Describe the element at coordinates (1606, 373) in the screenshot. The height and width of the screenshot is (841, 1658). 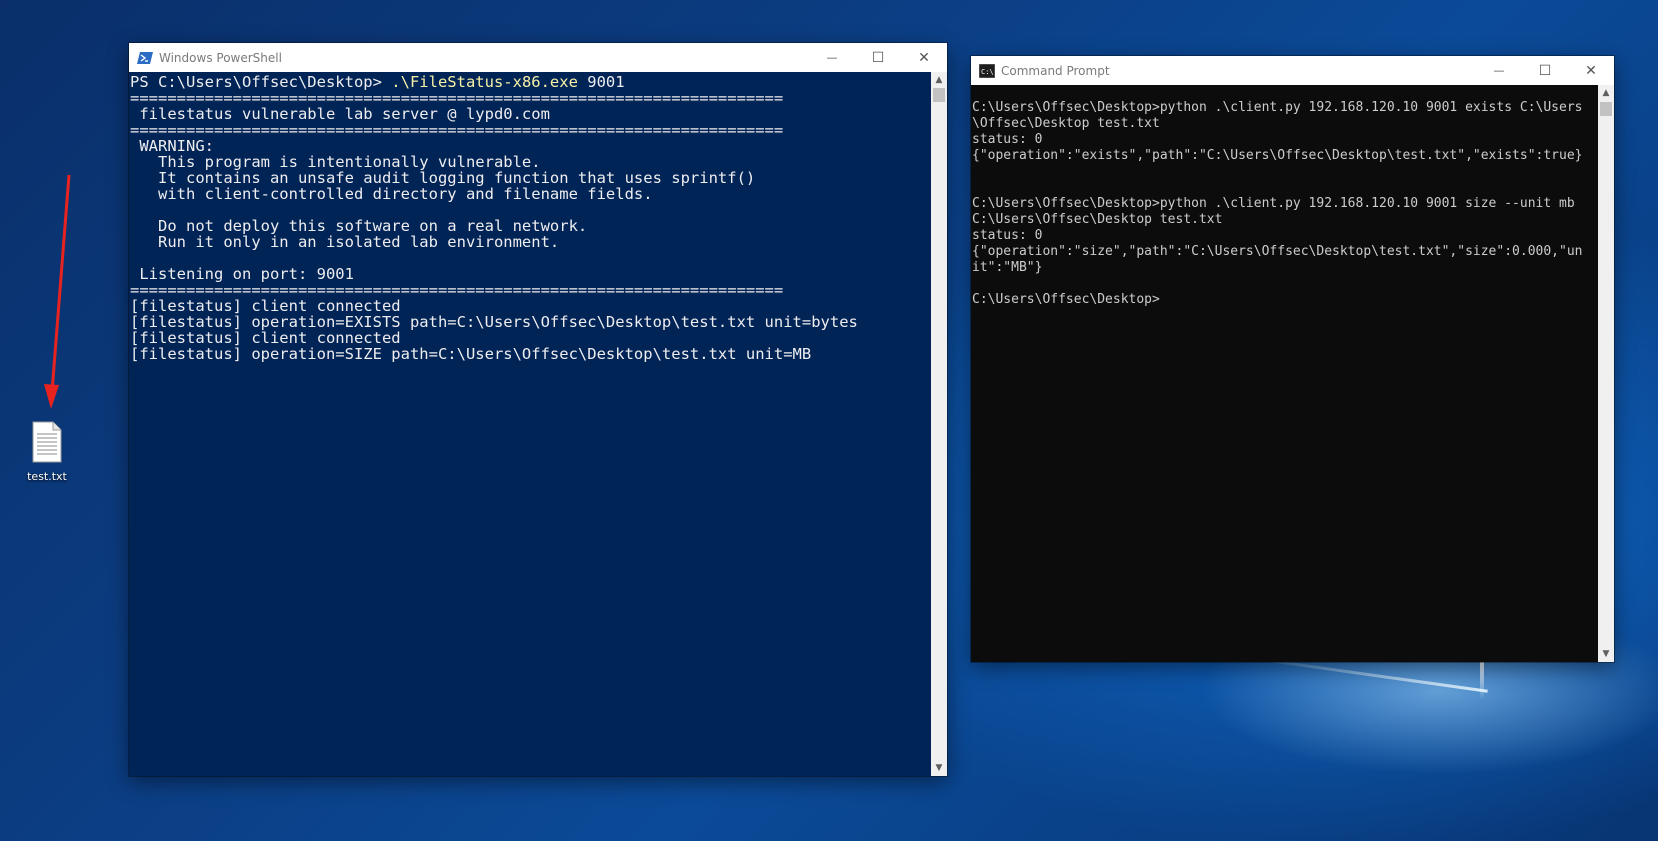
I see `cmd-scrollbar: ▲ ▼` at that location.